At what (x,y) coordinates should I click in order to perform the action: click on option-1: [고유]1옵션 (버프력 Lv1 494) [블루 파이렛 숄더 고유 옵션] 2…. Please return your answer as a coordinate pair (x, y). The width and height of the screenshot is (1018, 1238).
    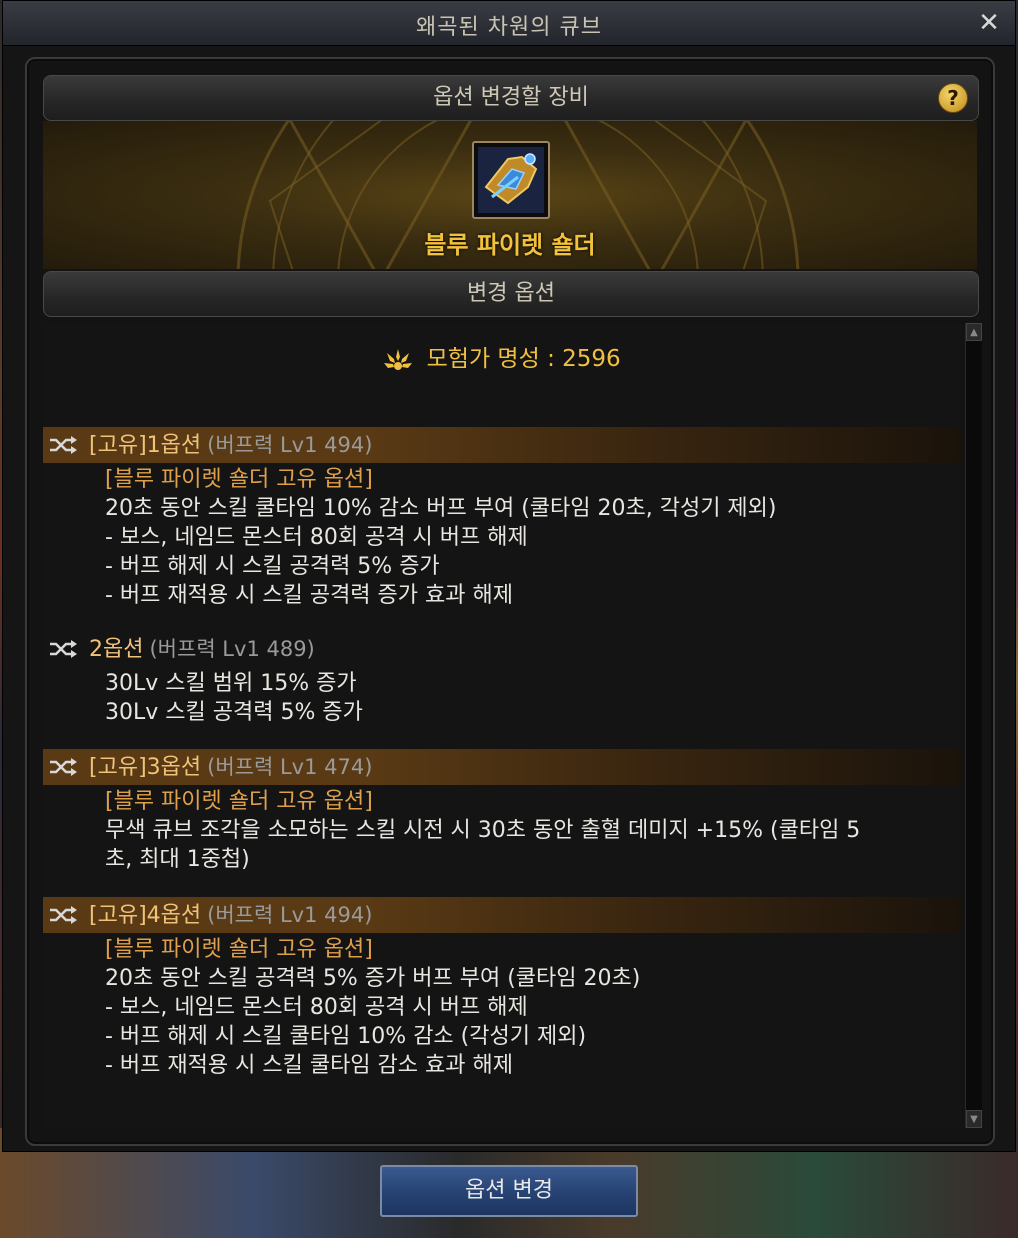
    Looking at the image, I should click on (502, 518).